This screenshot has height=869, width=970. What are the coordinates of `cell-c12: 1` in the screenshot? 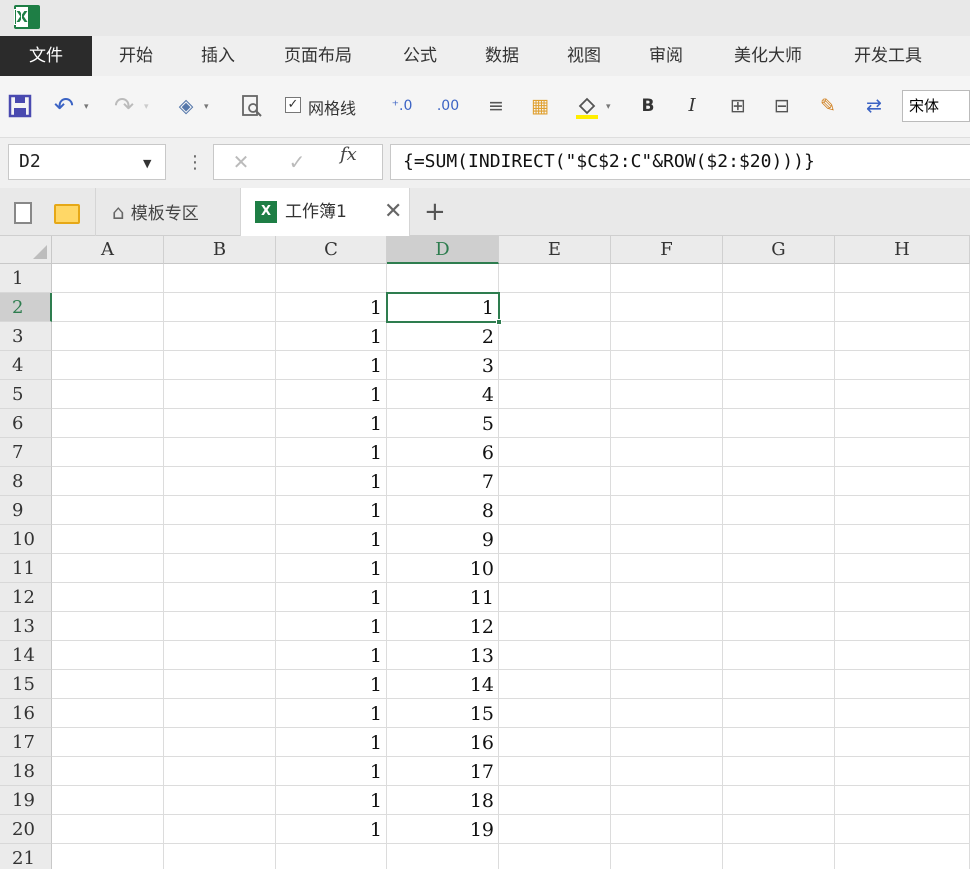 It's located at (331, 597).